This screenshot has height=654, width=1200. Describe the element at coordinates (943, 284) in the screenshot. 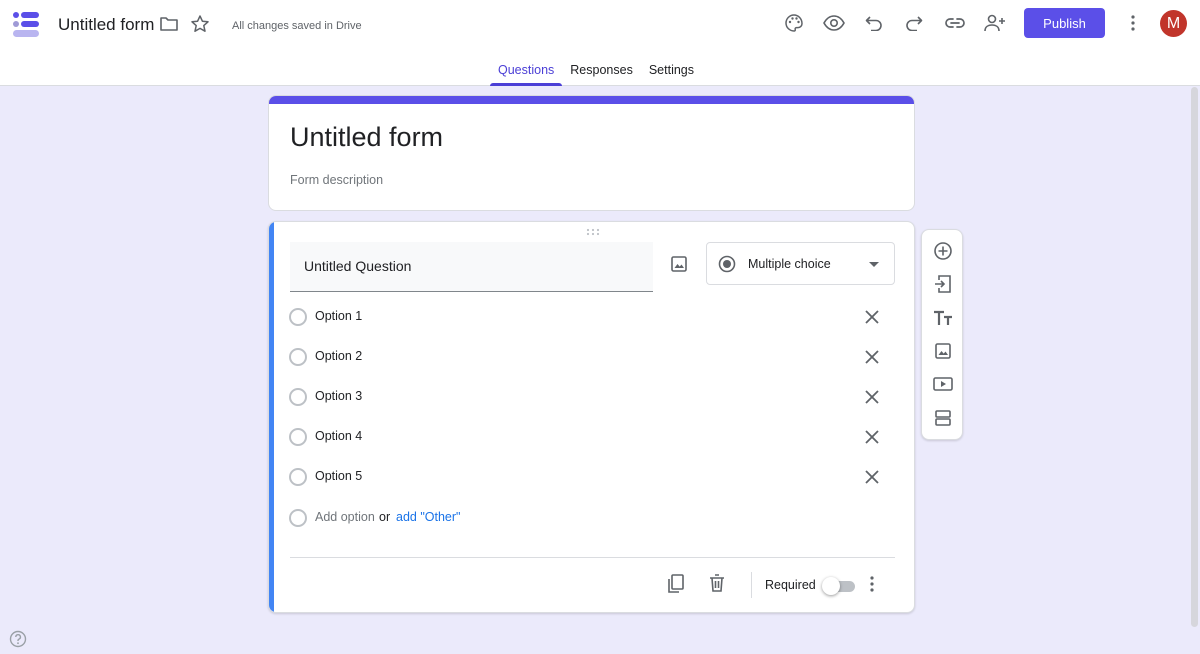

I see `import-questions-icon` at that location.